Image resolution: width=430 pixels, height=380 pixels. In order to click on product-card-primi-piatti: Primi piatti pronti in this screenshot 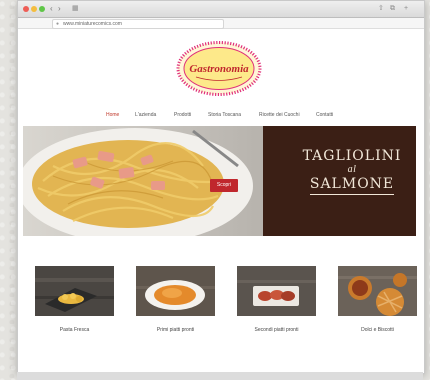, I will do `click(175, 299)`.